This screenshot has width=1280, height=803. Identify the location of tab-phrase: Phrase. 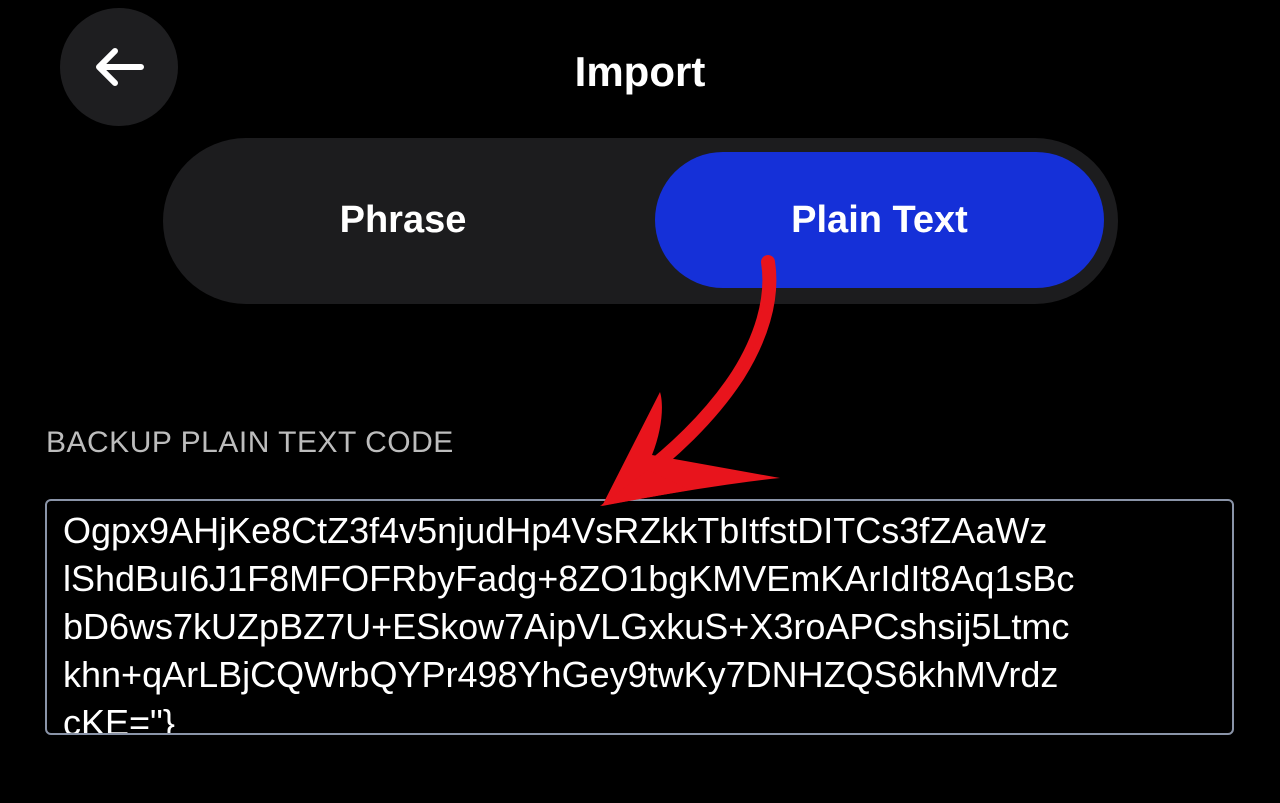
(403, 220).